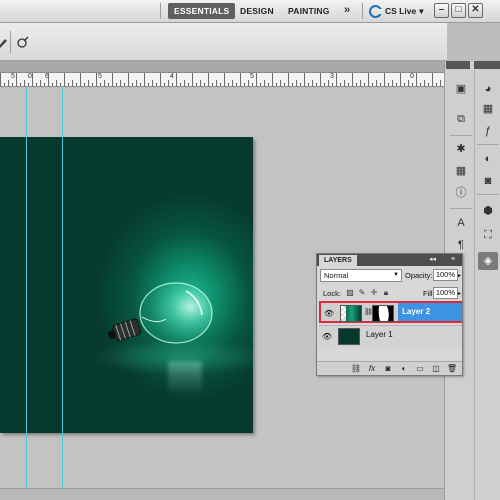 This screenshot has height=500, width=500. Describe the element at coordinates (452, 369) in the screenshot. I see `trash-icon: 🗑︎` at that location.